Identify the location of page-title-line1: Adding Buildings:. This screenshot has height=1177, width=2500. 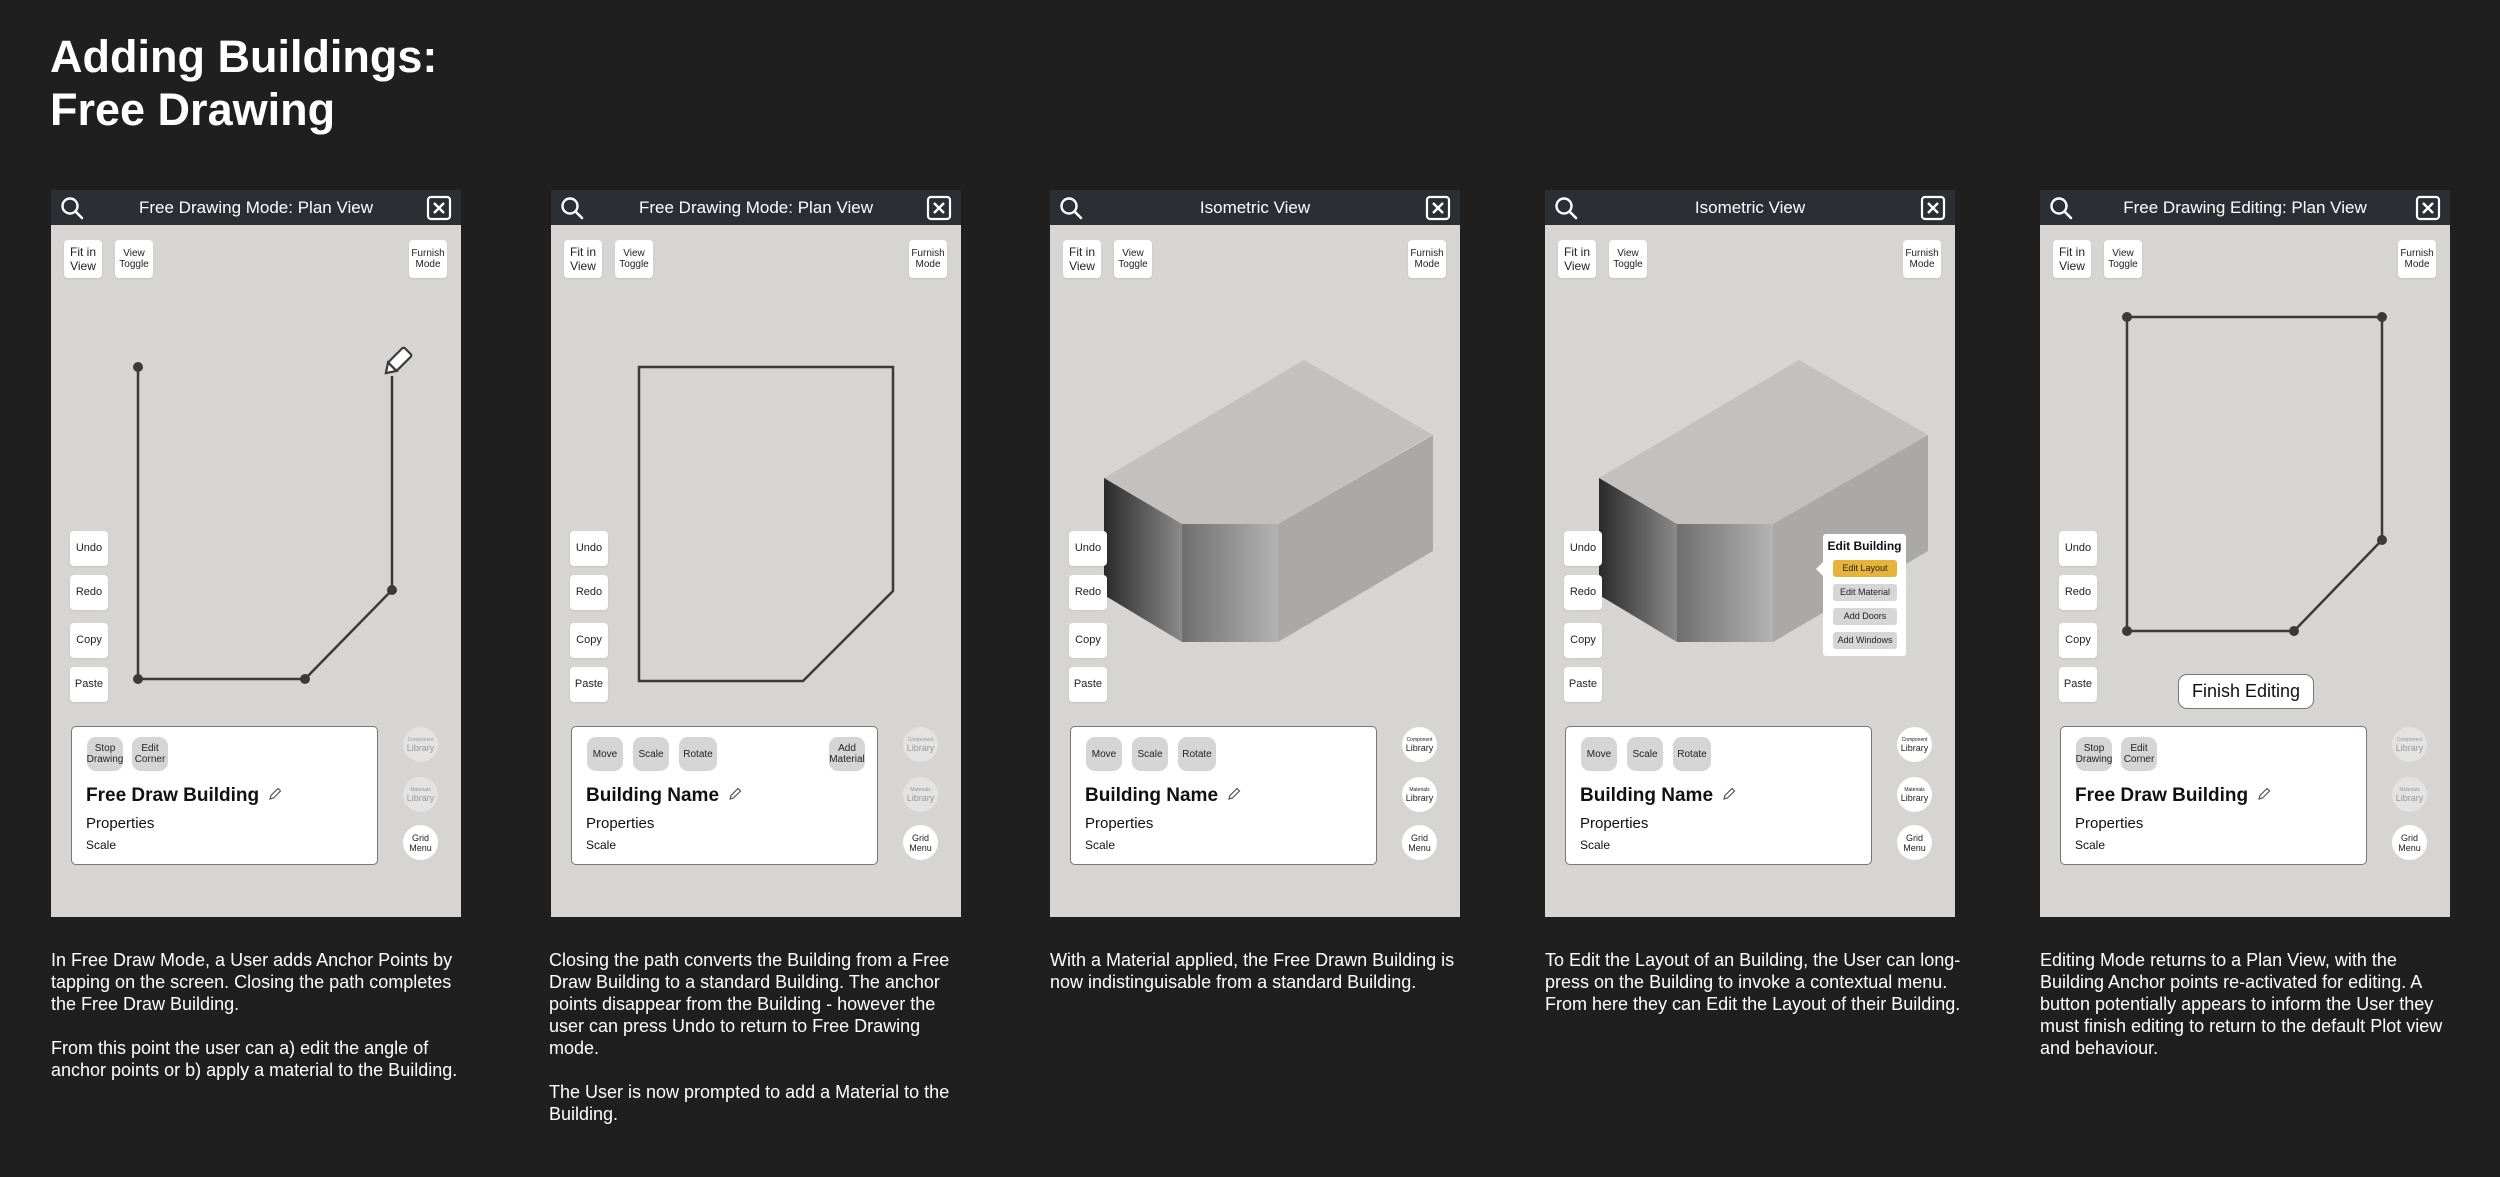
(244, 56).